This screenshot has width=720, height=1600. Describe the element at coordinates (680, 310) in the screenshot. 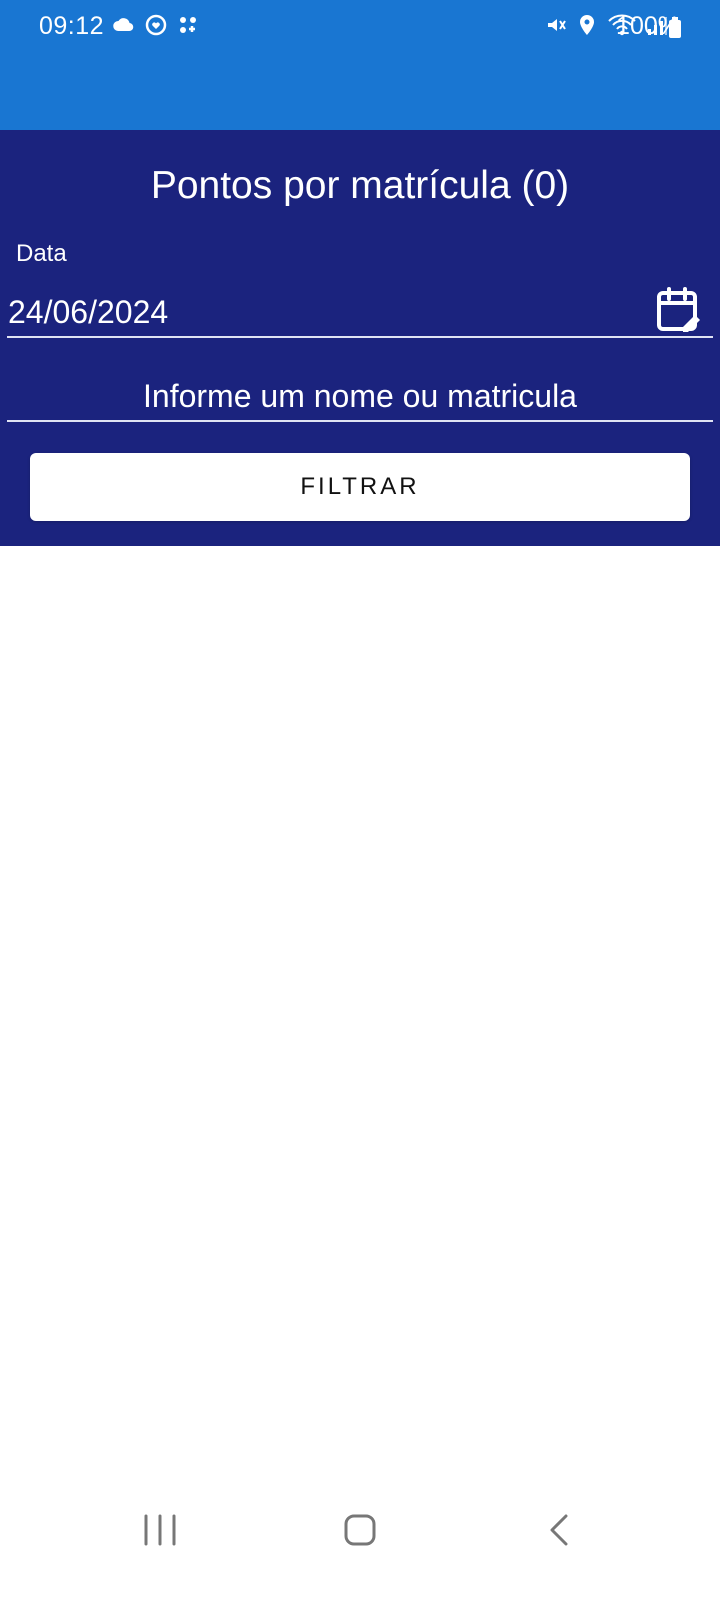

I see `calendar-edit-icon` at that location.